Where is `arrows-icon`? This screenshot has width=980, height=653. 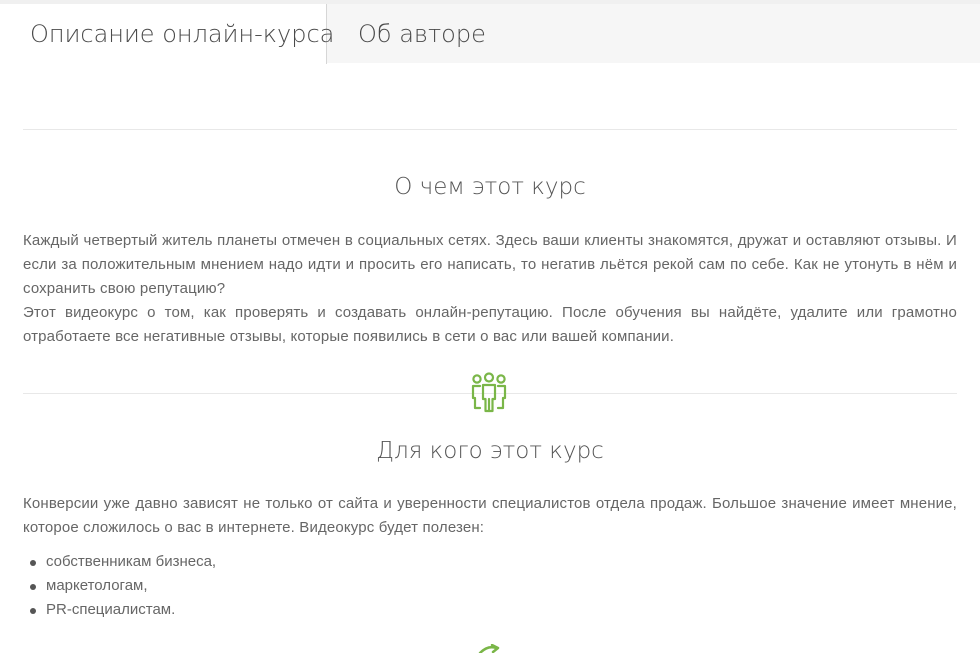
arrows-icon is located at coordinates (489, 648).